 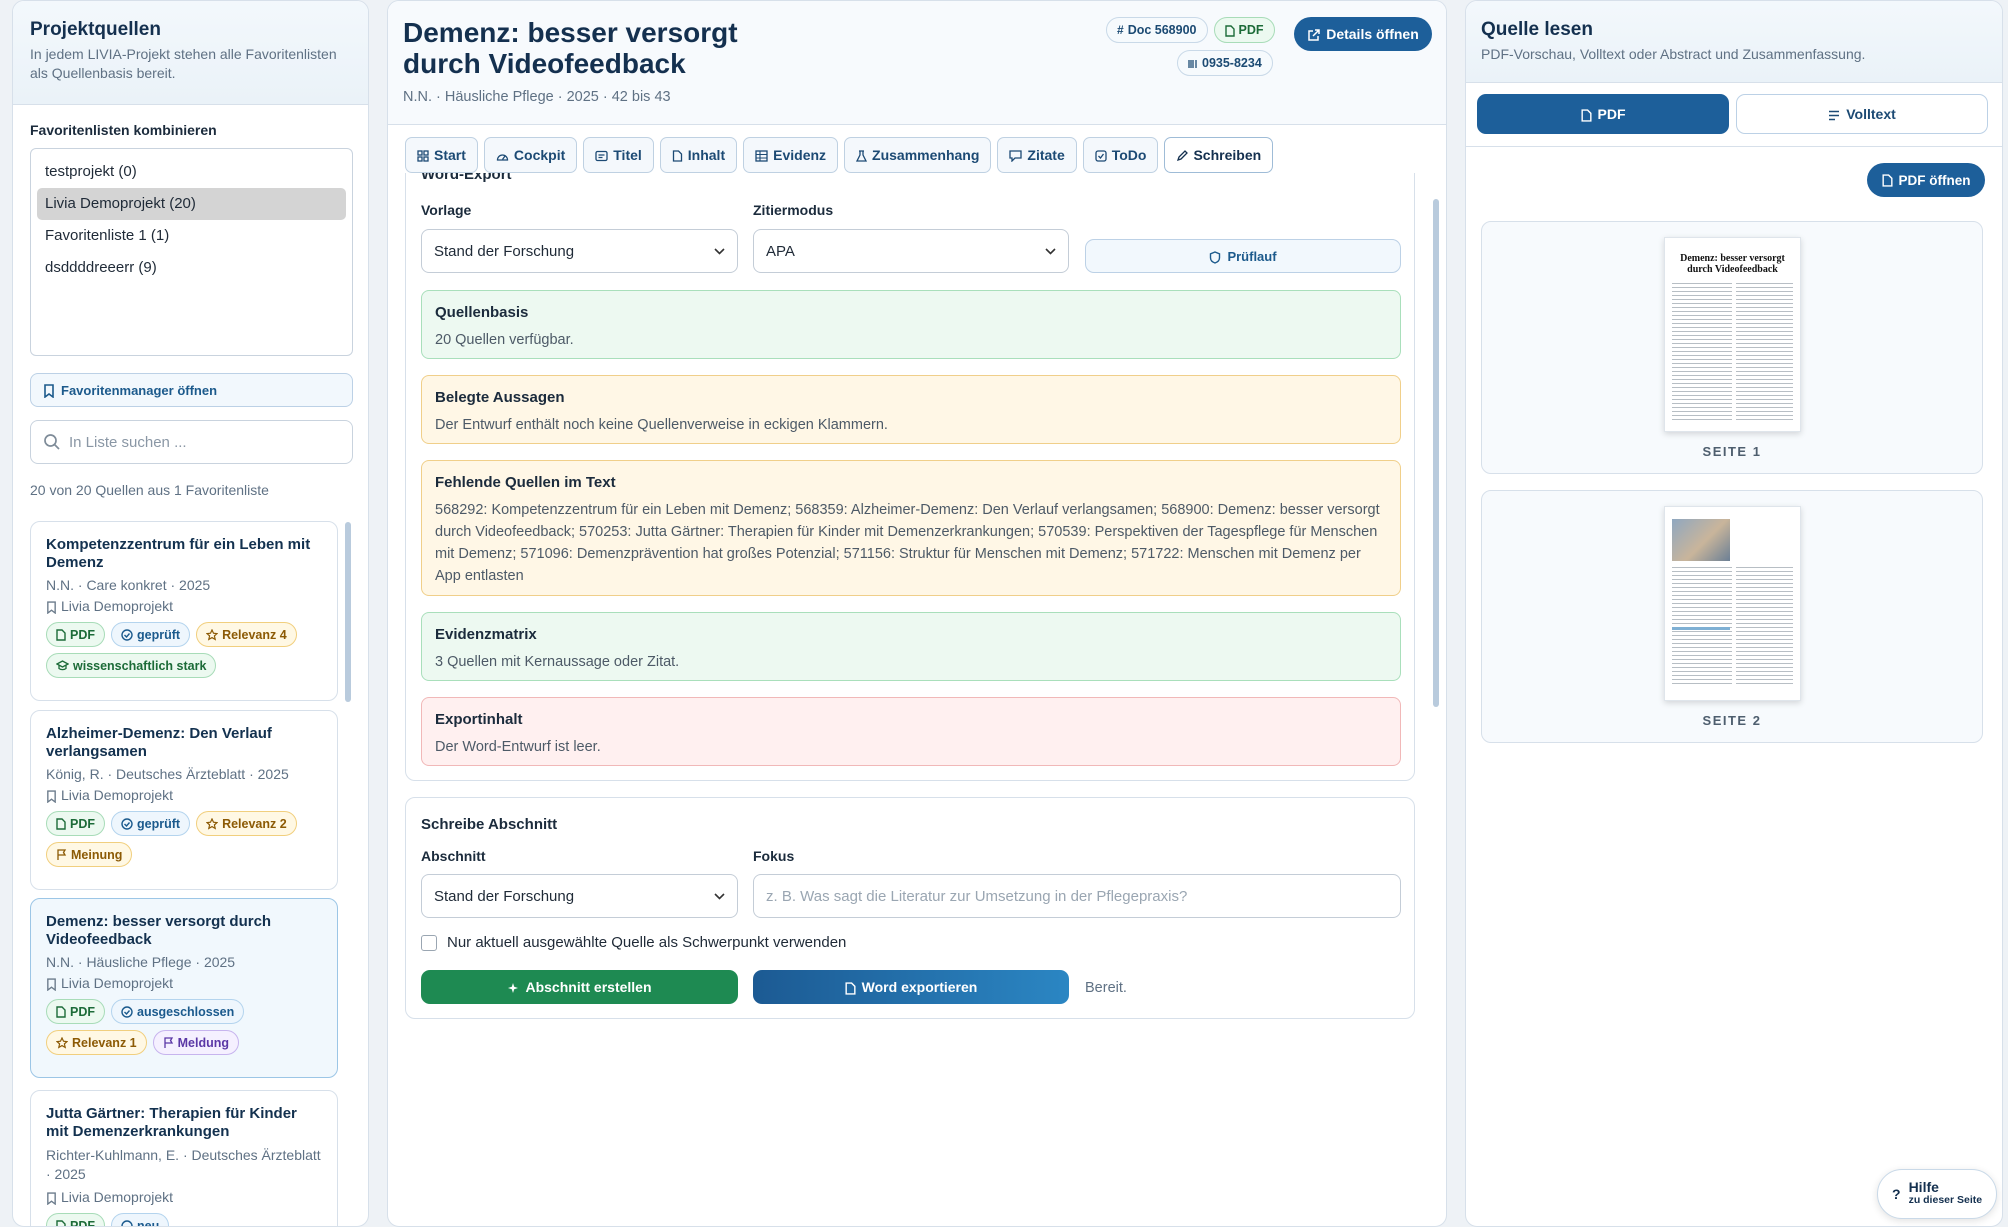 What do you see at coordinates (544, 63) in the screenshot?
I see `doc-title-line2: durch Videofeedback` at bounding box center [544, 63].